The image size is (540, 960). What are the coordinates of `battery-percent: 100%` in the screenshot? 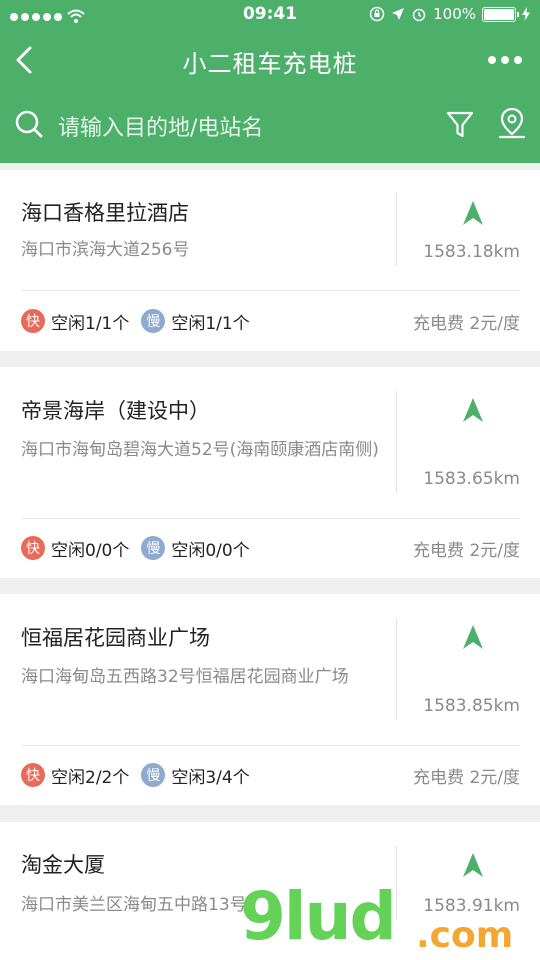 It's located at (454, 14).